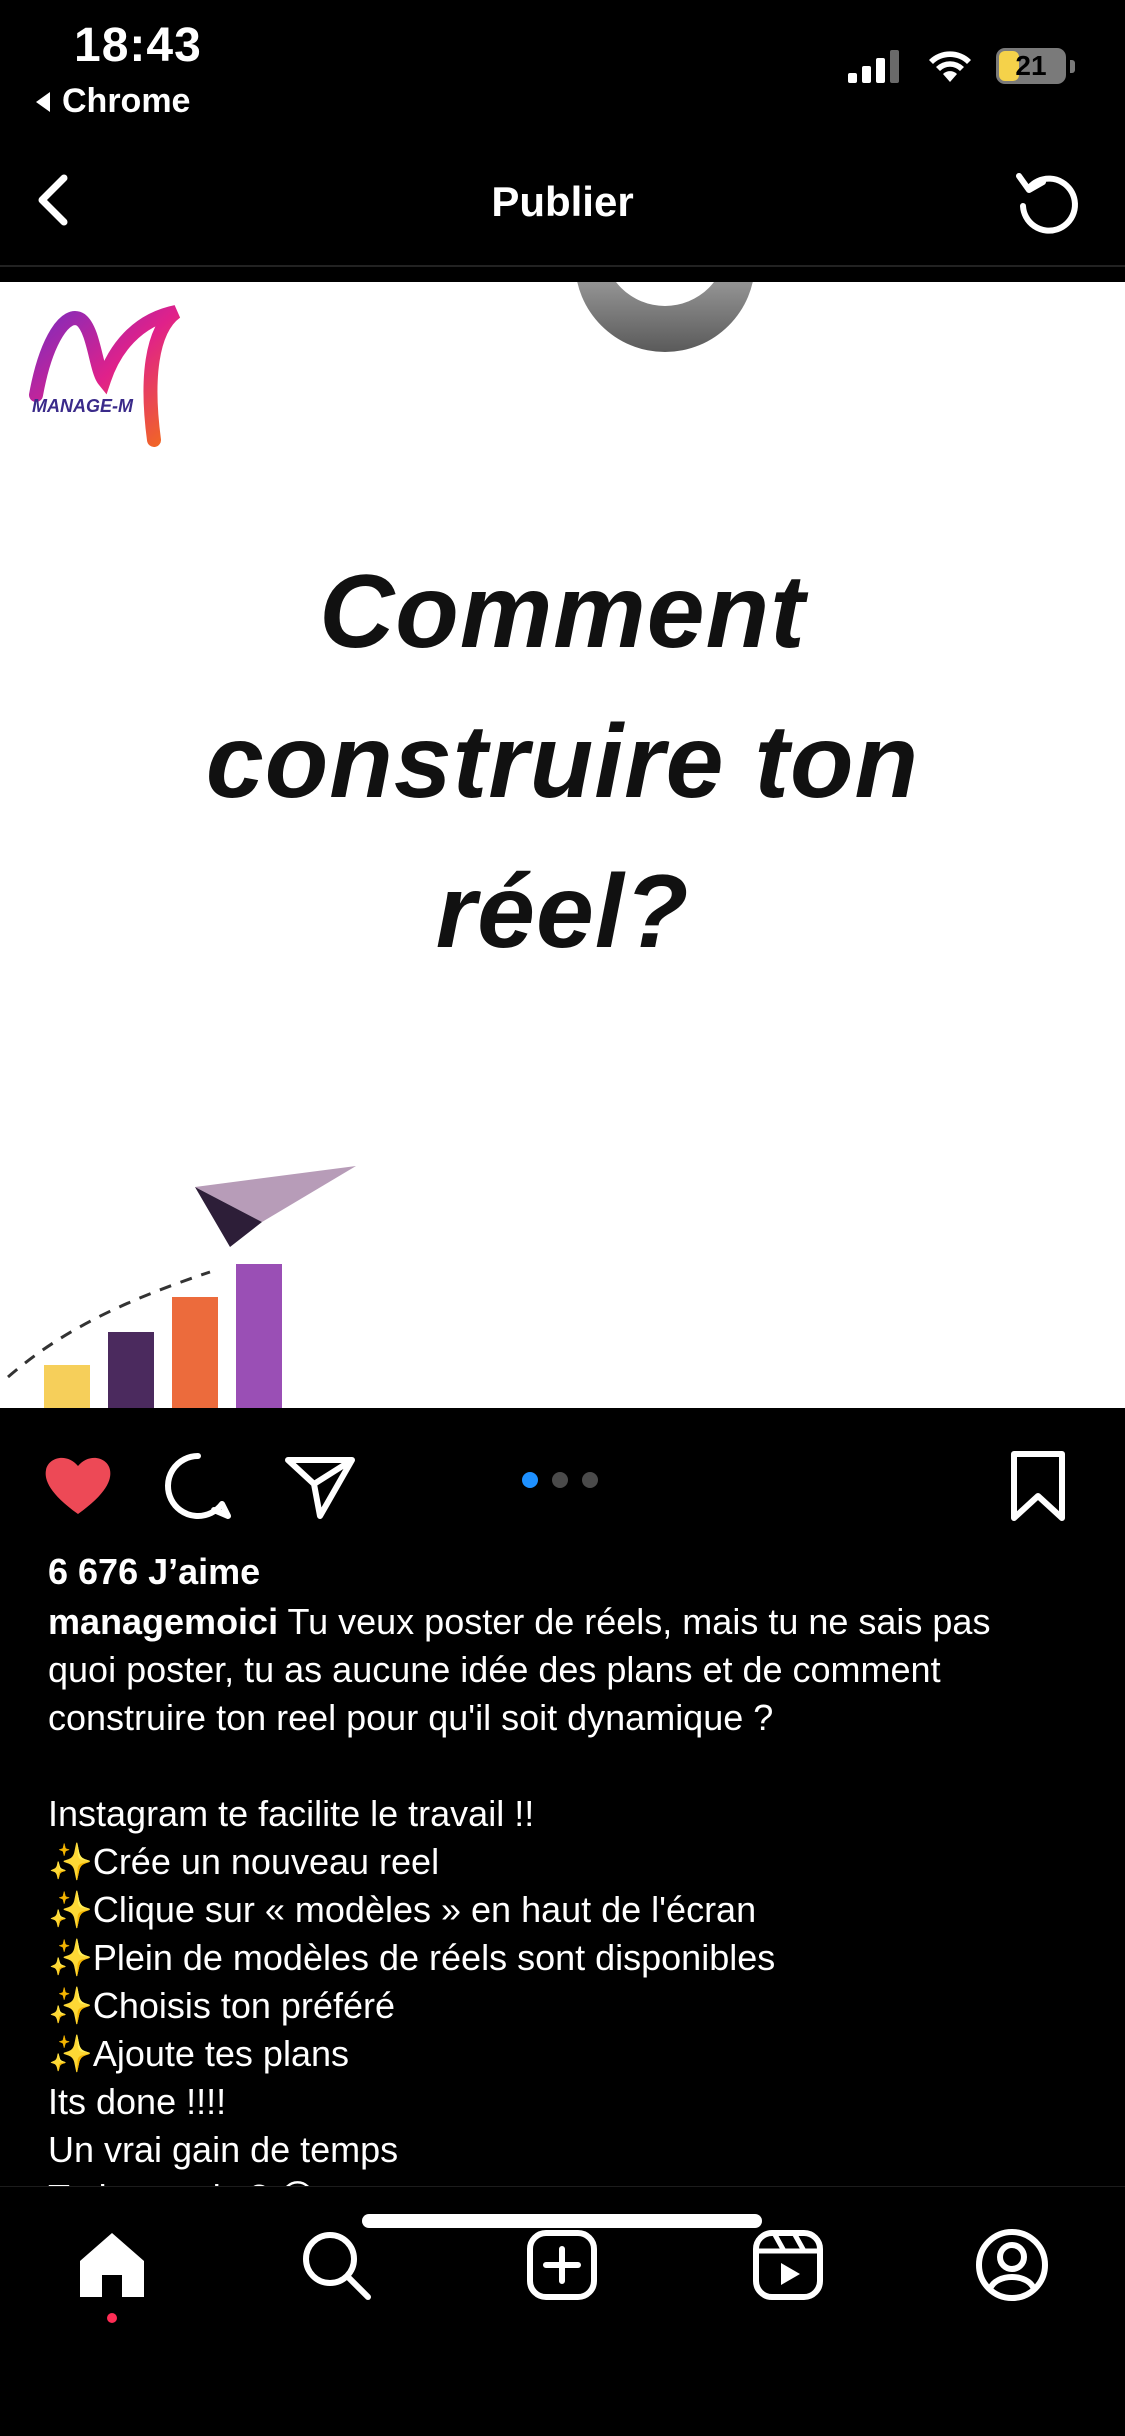 The height and width of the screenshot is (2436, 1125). What do you see at coordinates (530, 1480) in the screenshot?
I see `carousel-dot-active` at bounding box center [530, 1480].